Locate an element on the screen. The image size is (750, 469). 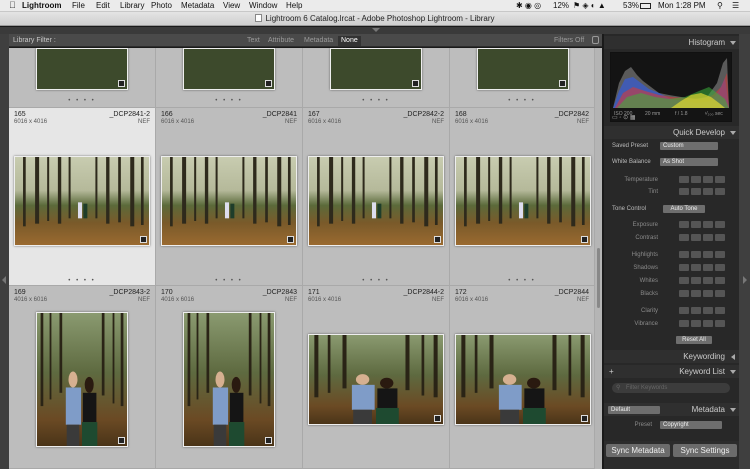
highlights-buttons is located at coordinates (703, 255).